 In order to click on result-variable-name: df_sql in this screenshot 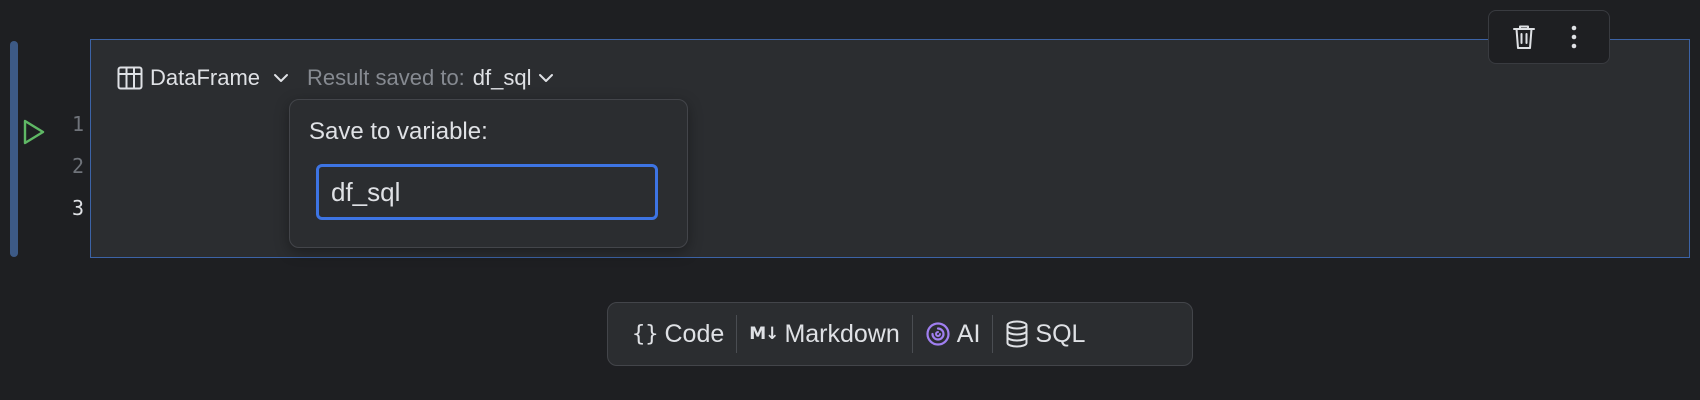, I will do `click(502, 77)`.